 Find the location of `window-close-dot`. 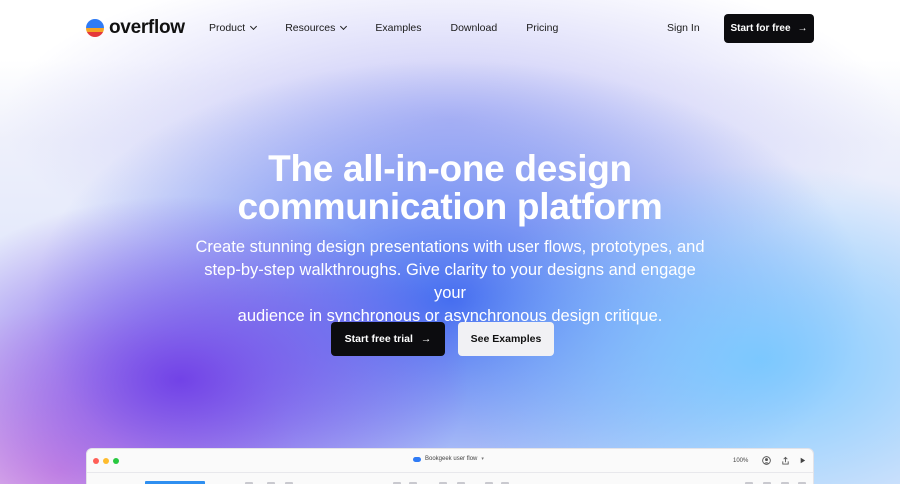

window-close-dot is located at coordinates (96, 461).